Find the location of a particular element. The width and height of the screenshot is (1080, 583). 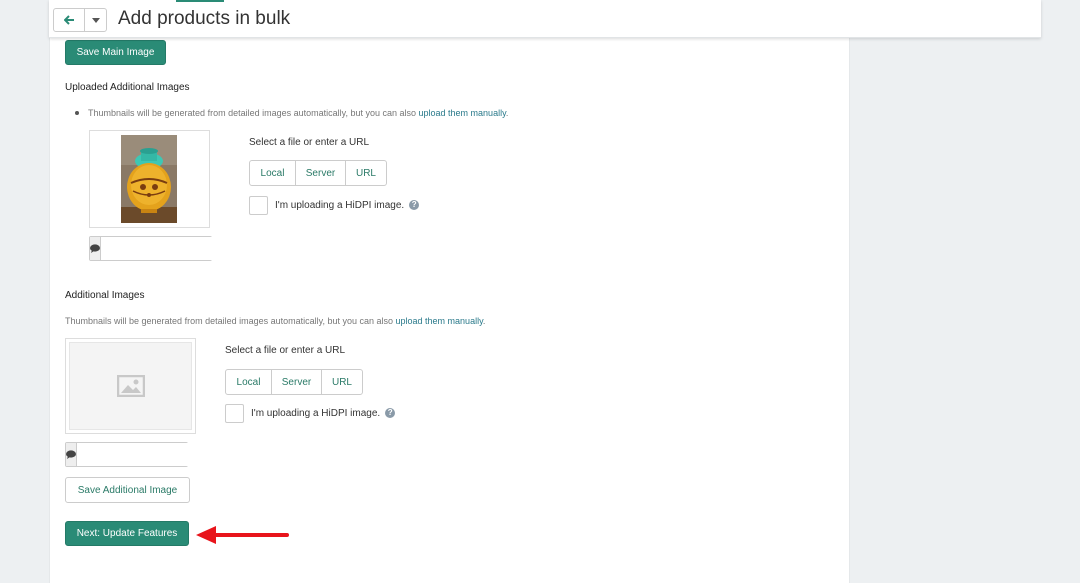

additional-images-heading: Additional Images is located at coordinates (105, 295).